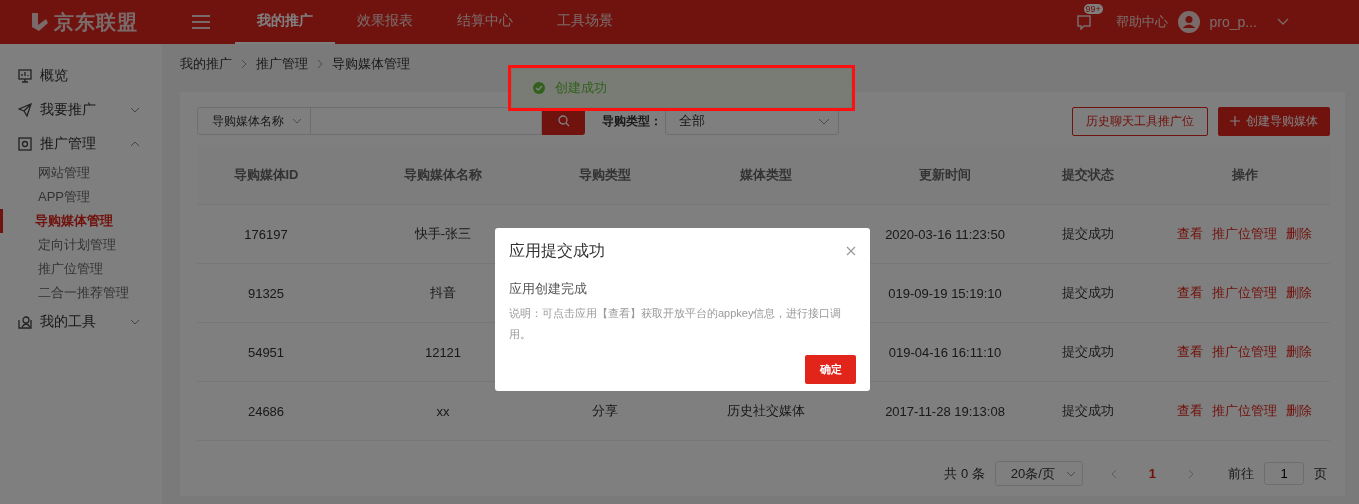  I want to click on history-button: 历史聊天工具推广位, so click(1140, 121).